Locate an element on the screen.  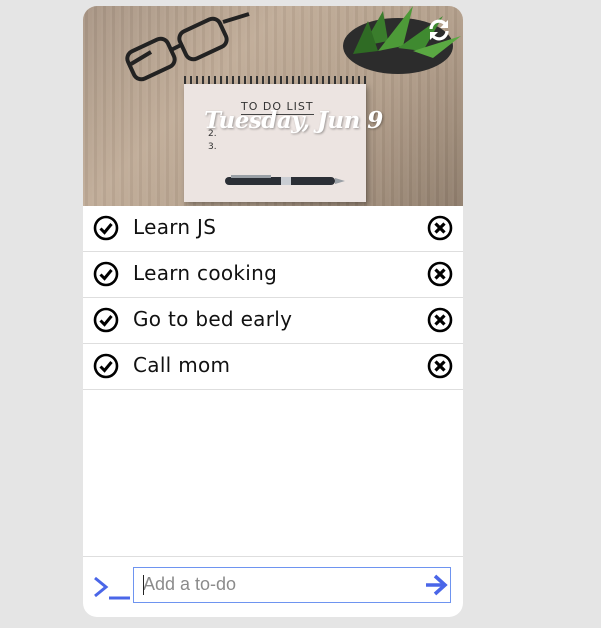
todo-text: Learn JS is located at coordinates (175, 227).